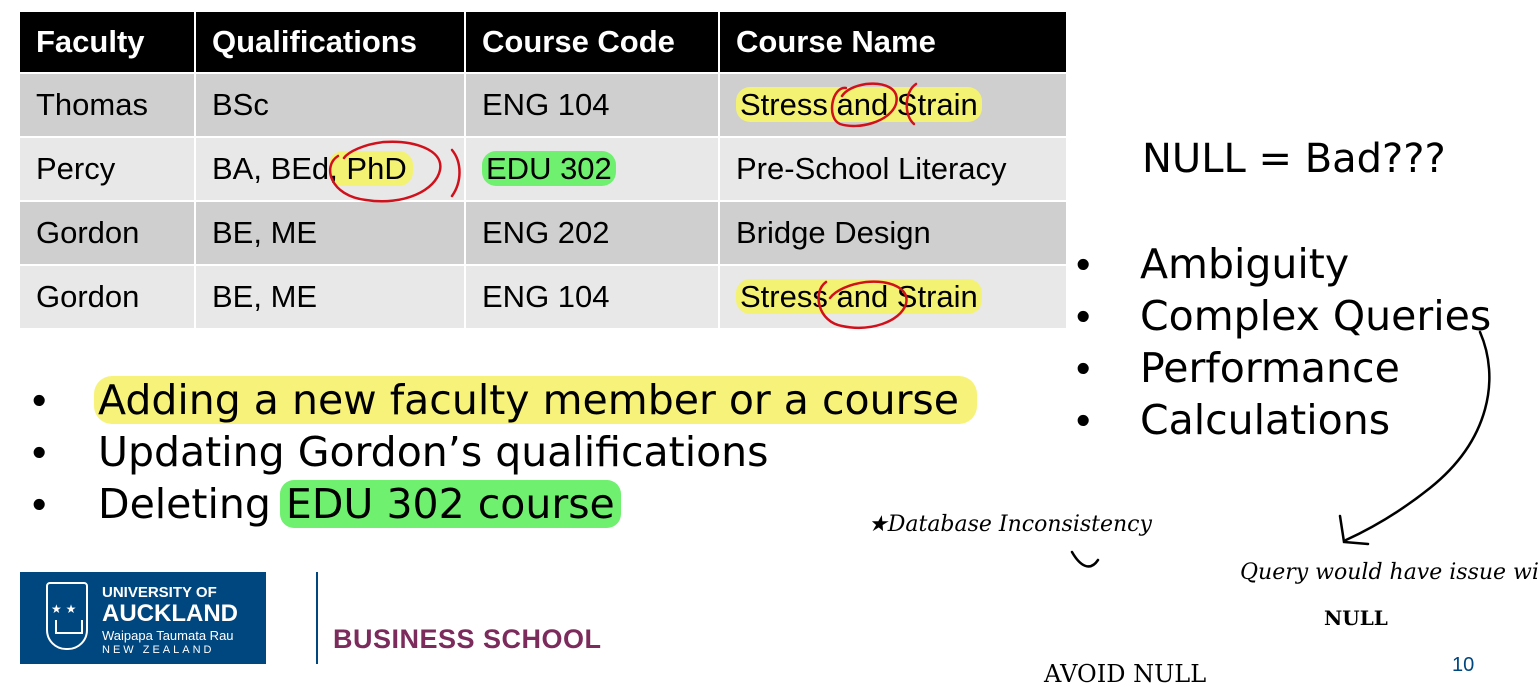  Describe the element at coordinates (158, 650) in the screenshot. I see `logo-text-line4: NEW ZEALAND` at that location.